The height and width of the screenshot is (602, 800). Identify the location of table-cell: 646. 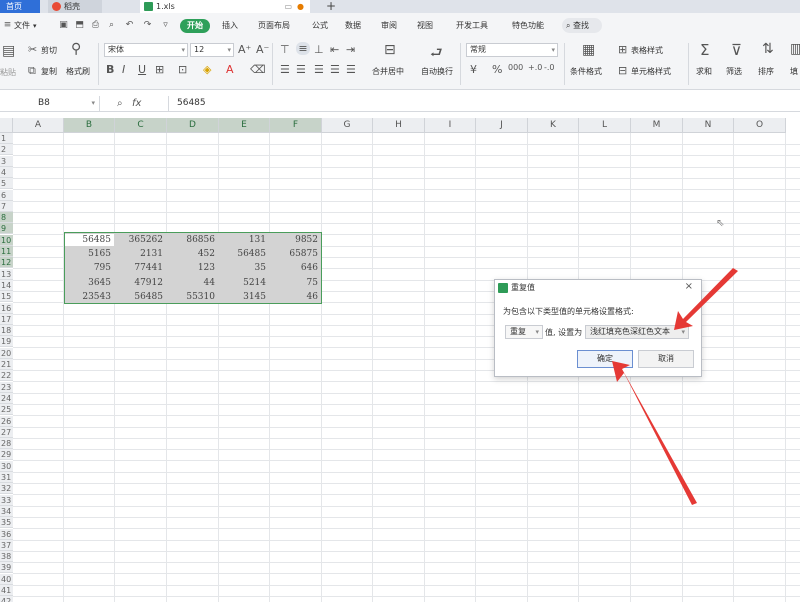
(296, 268).